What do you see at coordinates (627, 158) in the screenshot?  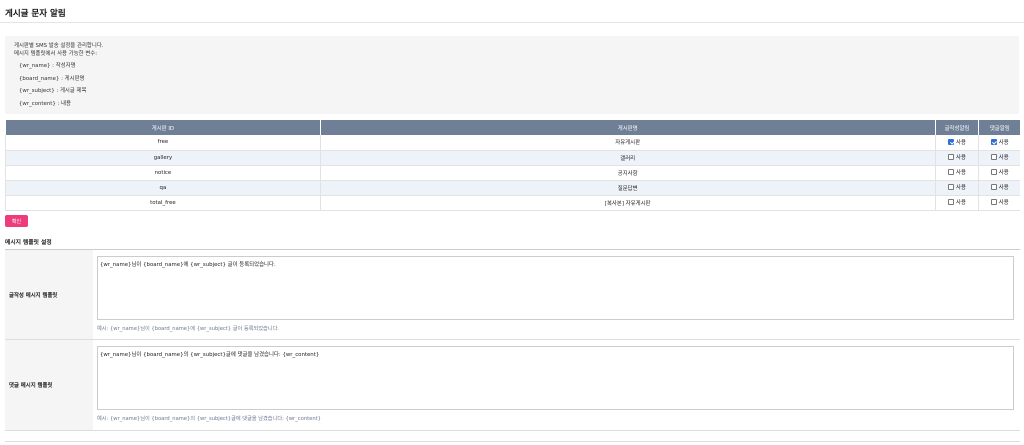 I see `board-name-cell: 갤러리` at bounding box center [627, 158].